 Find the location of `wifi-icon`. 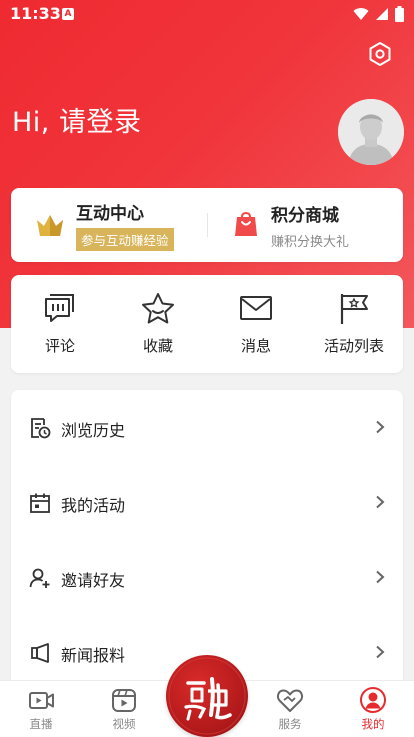

wifi-icon is located at coordinates (361, 14).